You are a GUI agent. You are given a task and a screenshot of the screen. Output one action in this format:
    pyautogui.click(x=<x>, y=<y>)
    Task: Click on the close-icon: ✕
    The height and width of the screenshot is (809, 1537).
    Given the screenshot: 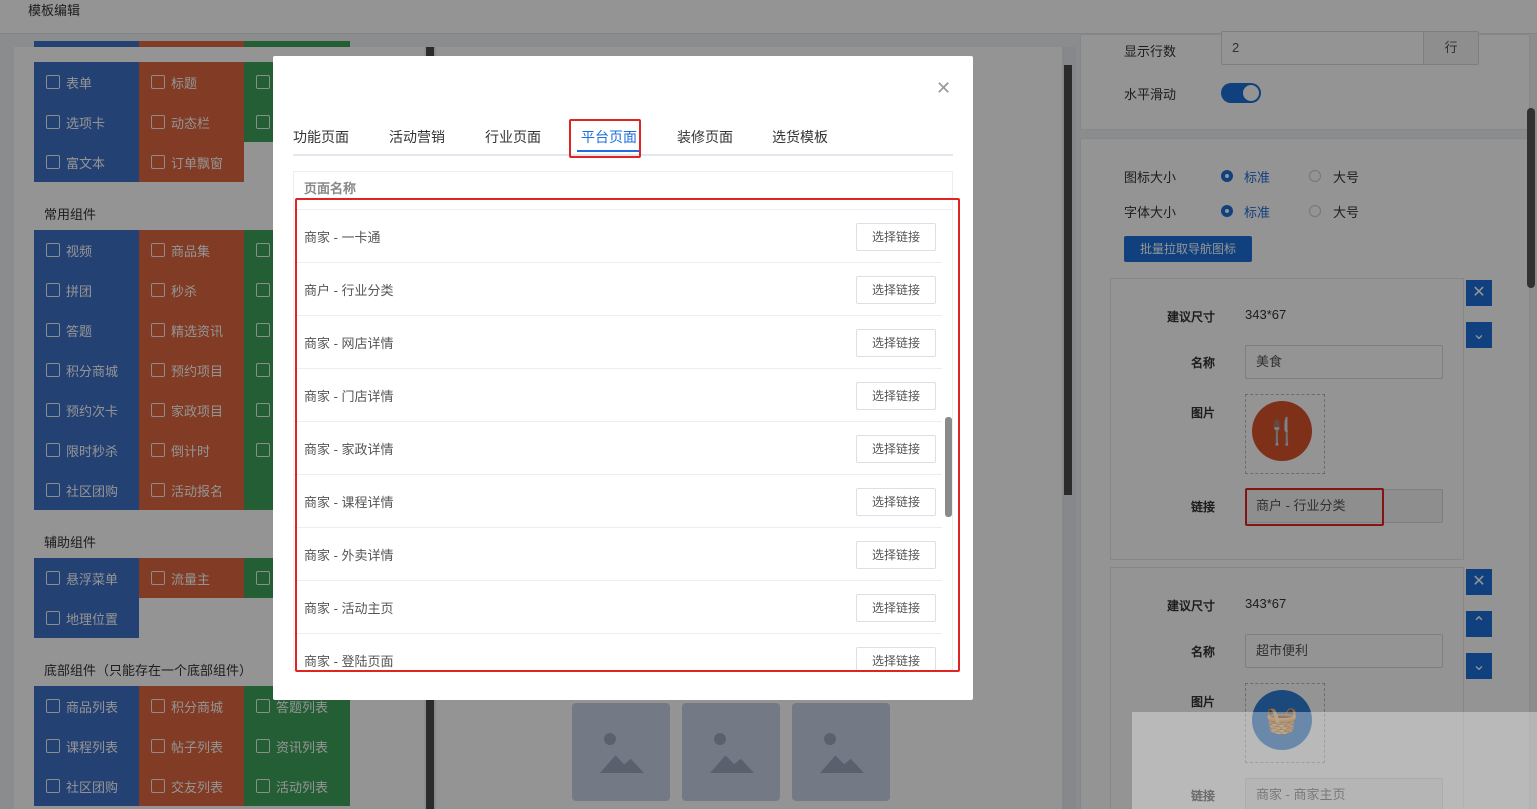 What is the action you would take?
    pyautogui.click(x=943, y=88)
    